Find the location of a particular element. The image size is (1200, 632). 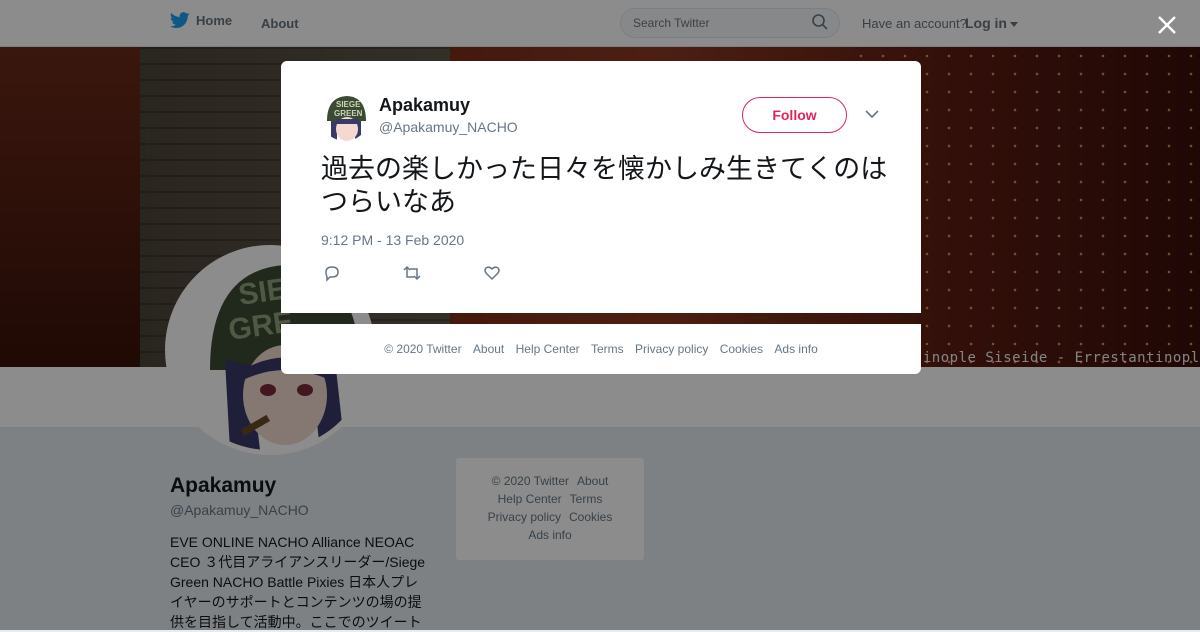

tweet-author-handle: @Apakamuy_NACHO is located at coordinates (448, 127).